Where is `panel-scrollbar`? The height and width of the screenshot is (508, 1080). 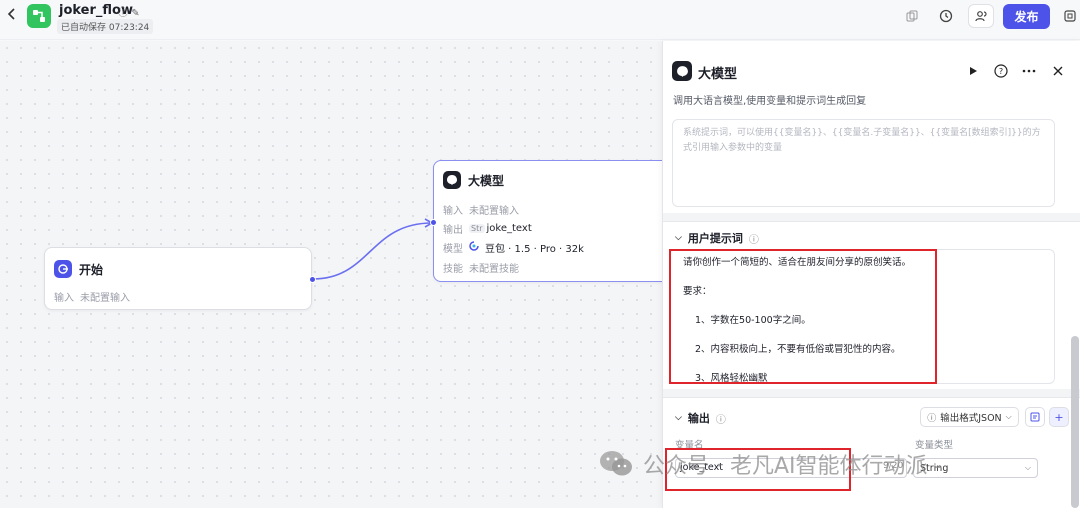
panel-scrollbar is located at coordinates (1075, 422).